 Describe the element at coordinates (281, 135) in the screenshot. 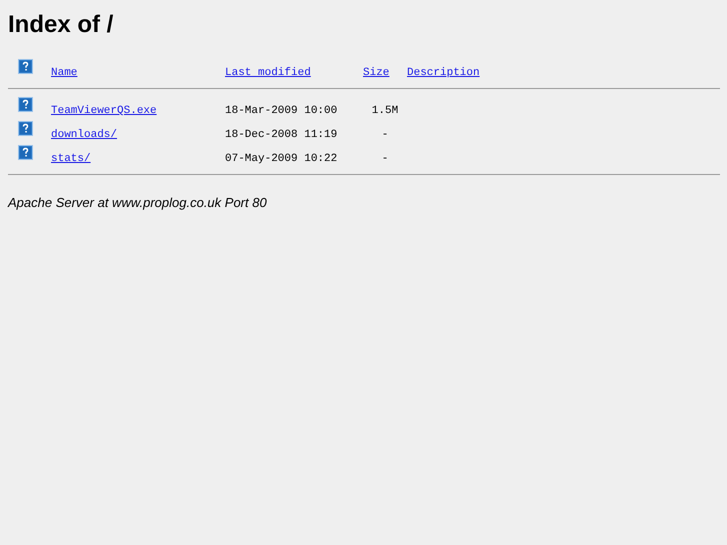

I see `modified-date: 18-Dec-2008 11:19` at that location.